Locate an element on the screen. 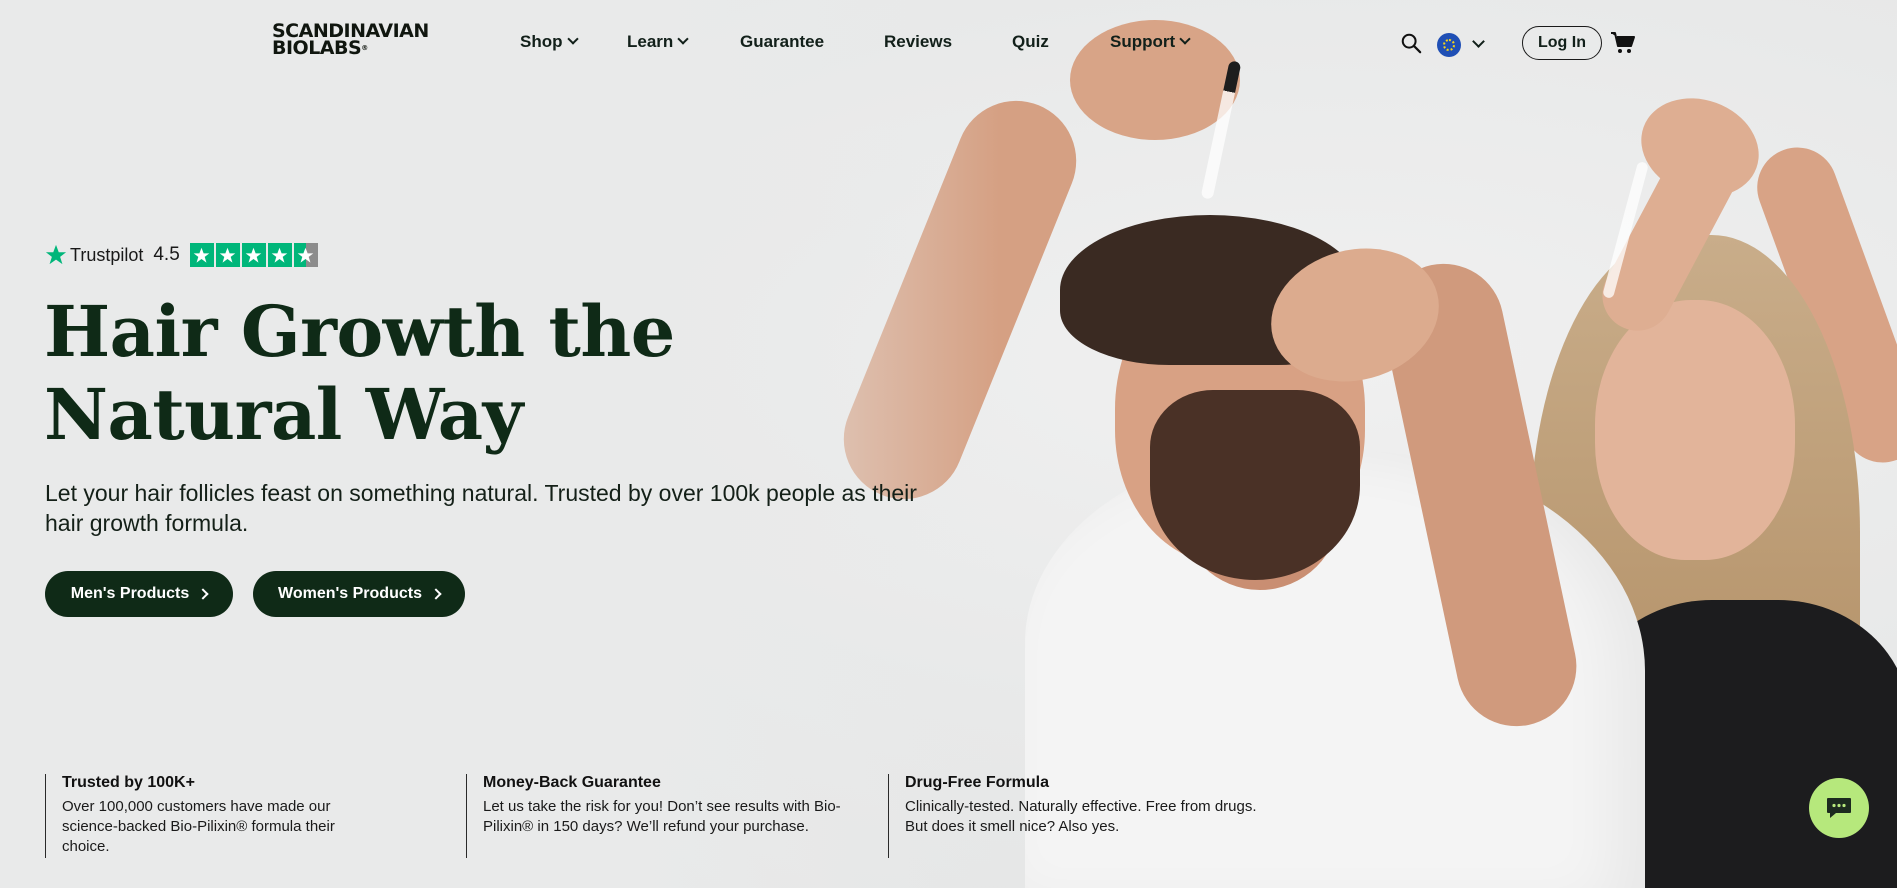 The image size is (1897, 888). nav-label: Support is located at coordinates (1143, 41).